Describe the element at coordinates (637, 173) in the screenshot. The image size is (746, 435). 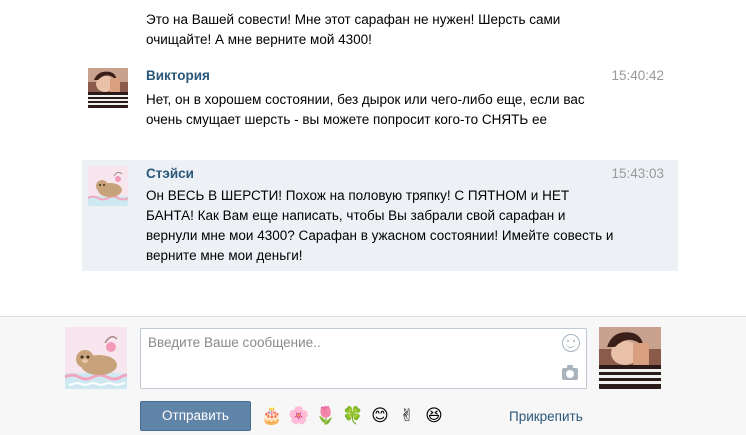
I see `message-time: 15:43:03` at that location.